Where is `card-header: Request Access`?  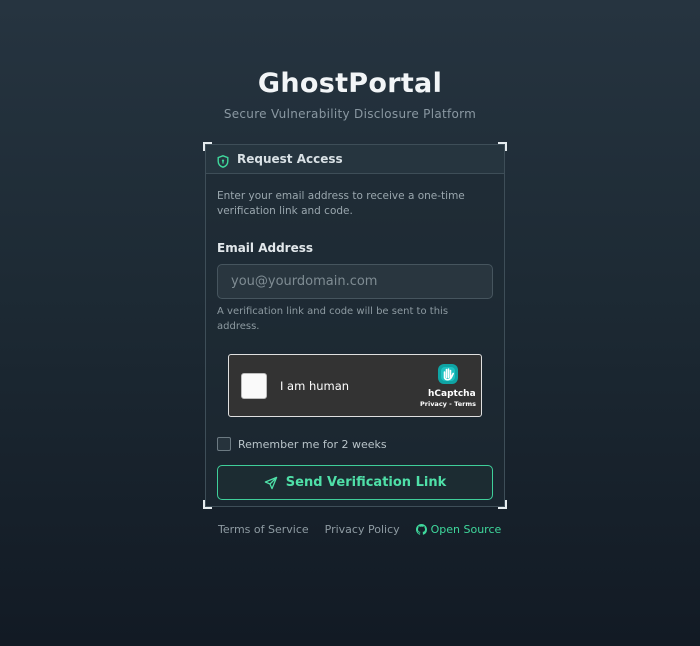
card-header: Request Access is located at coordinates (355, 159).